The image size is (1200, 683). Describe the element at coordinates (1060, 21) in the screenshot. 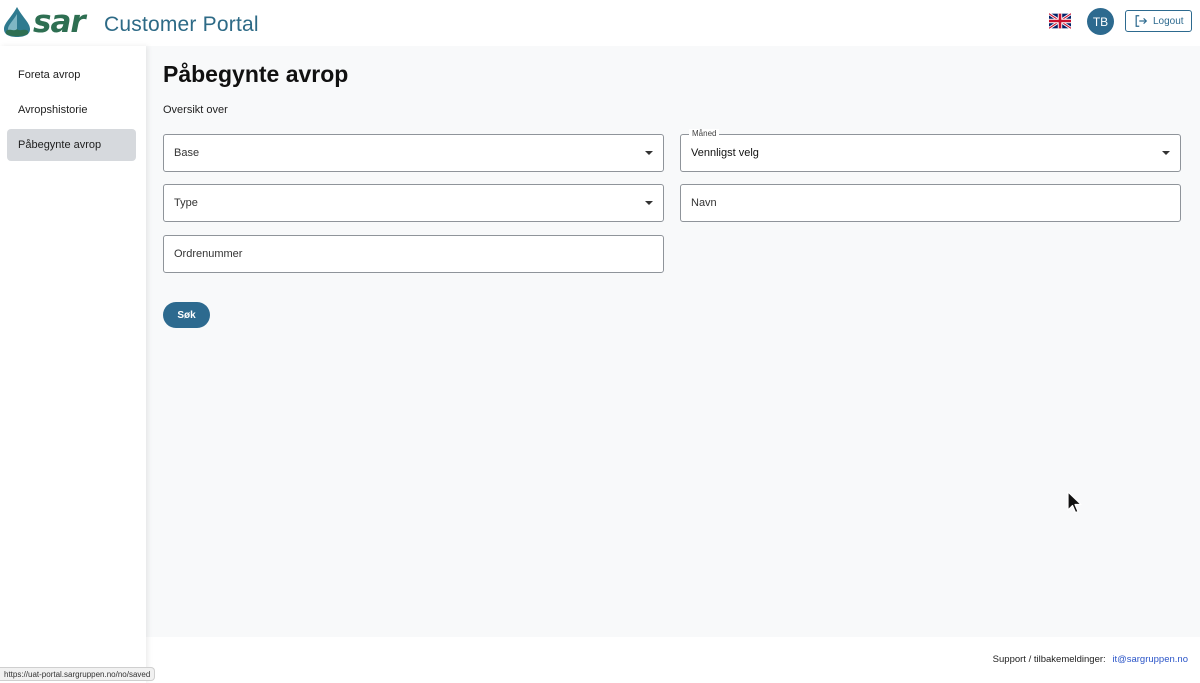

I see `uk-flag-icon` at that location.